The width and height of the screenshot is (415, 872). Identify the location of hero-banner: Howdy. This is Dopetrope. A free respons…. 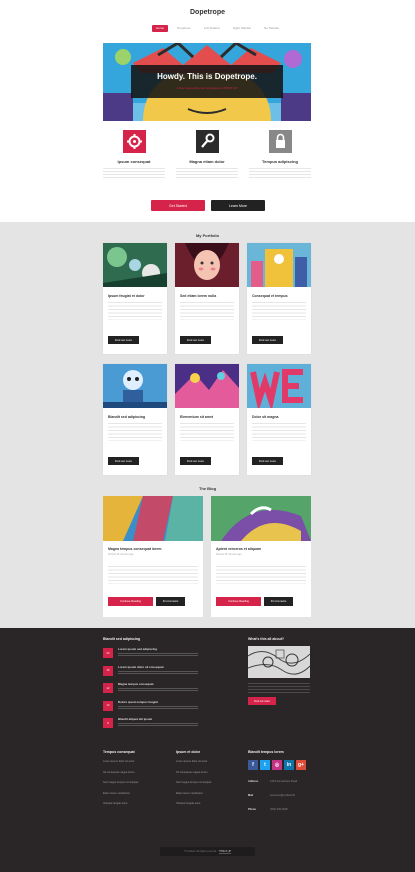
(207, 82).